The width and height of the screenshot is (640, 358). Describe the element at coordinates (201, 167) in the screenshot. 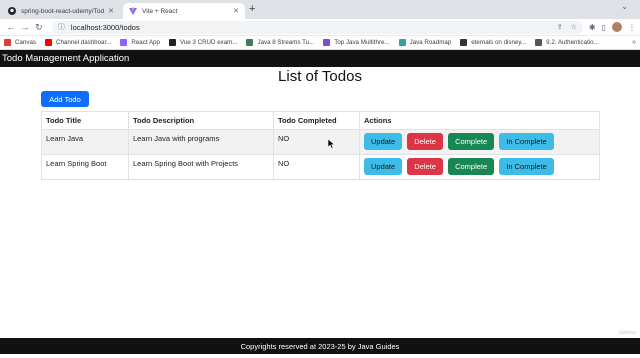

I see `todo-description-cell: Learn Spring Boot with Projects` at that location.